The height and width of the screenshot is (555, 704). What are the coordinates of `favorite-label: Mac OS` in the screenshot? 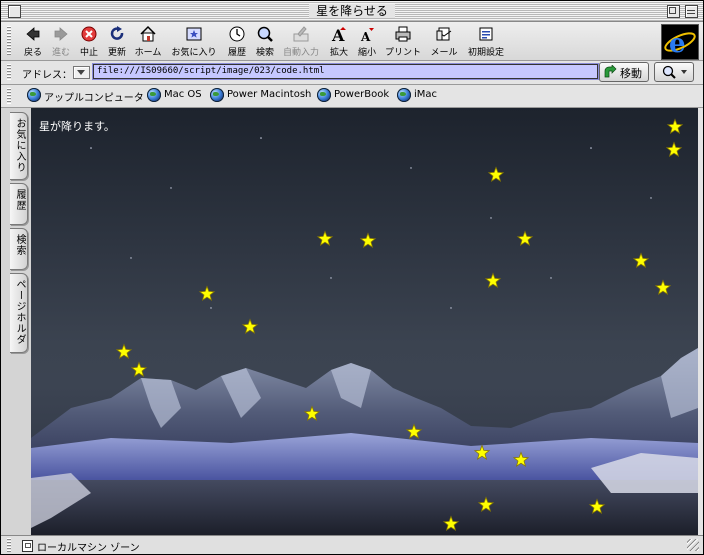 It's located at (183, 94).